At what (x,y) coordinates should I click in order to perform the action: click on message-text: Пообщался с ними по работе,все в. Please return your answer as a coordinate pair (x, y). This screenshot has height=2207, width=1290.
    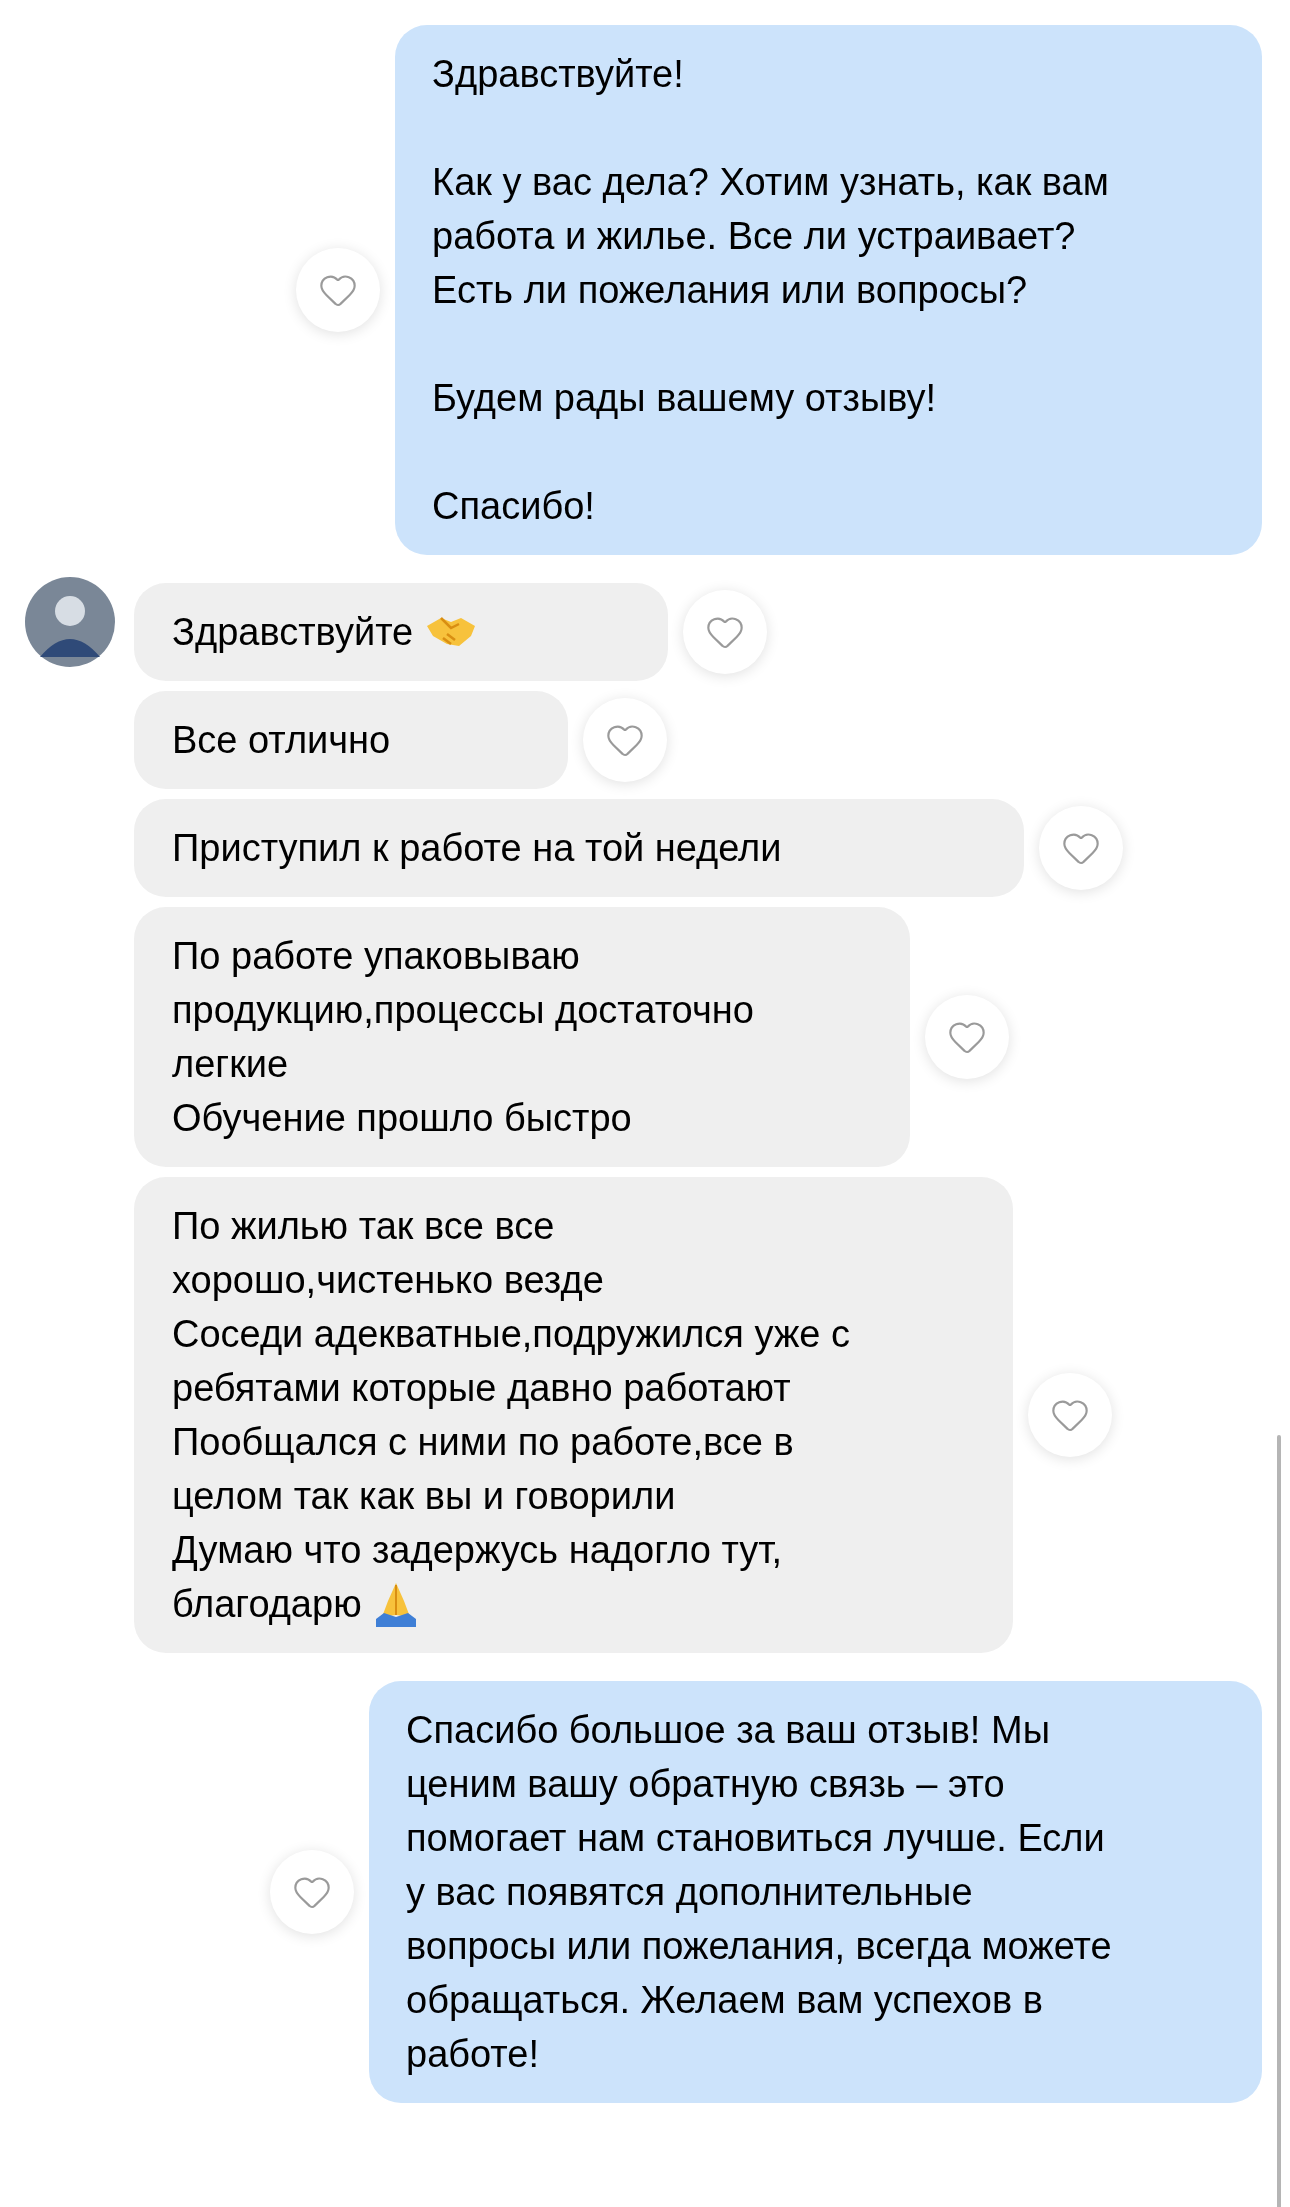
    Looking at the image, I should click on (483, 1442).